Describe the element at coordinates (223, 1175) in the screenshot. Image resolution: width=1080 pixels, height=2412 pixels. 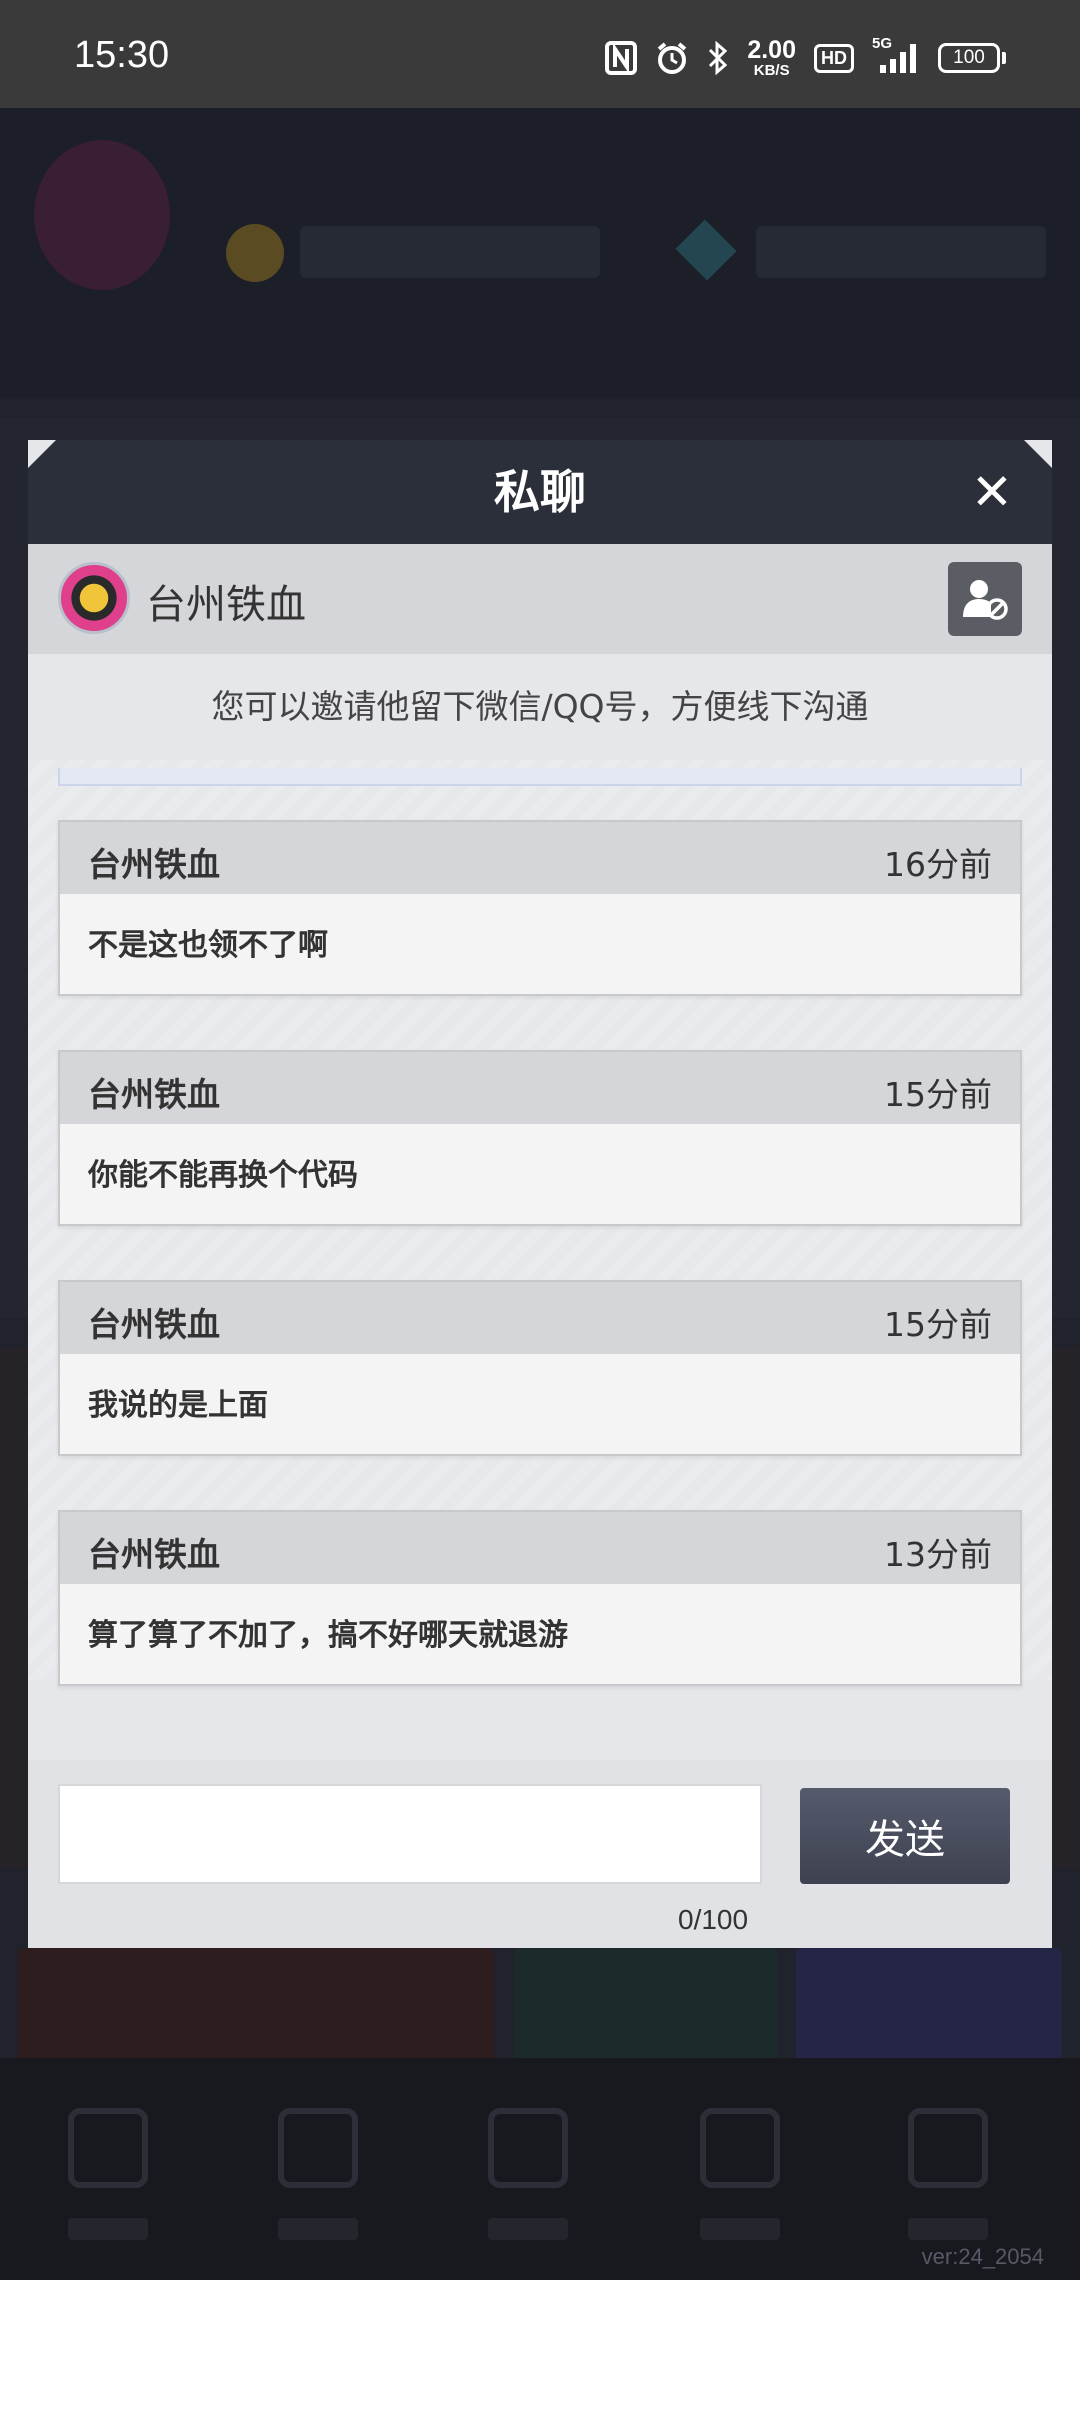
I see `message-text: 你能不能再换个代码` at that location.